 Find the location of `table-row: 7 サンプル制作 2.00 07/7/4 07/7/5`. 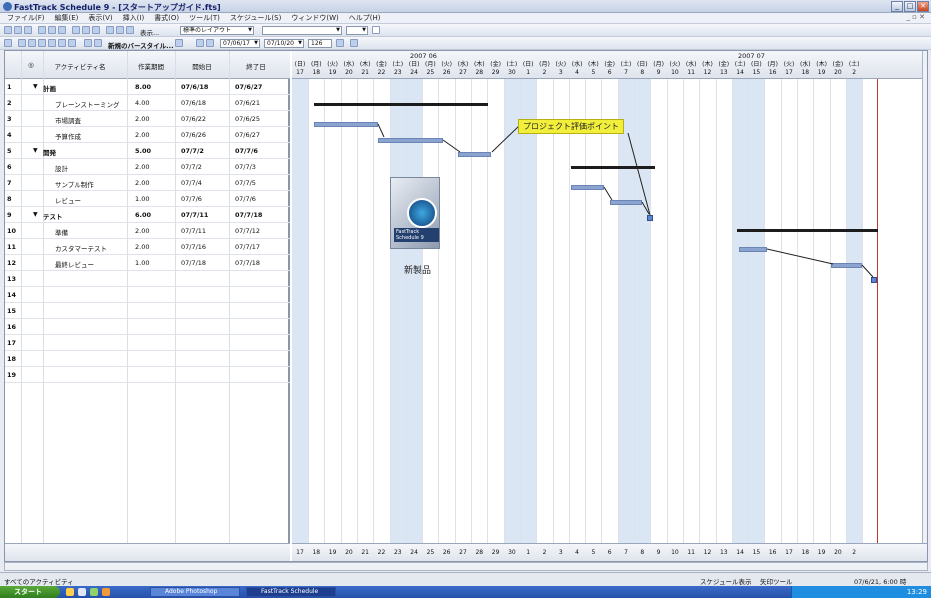

table-row: 7 サンプル制作 2.00 07/7/4 07/7/5 is located at coordinates (147, 183).